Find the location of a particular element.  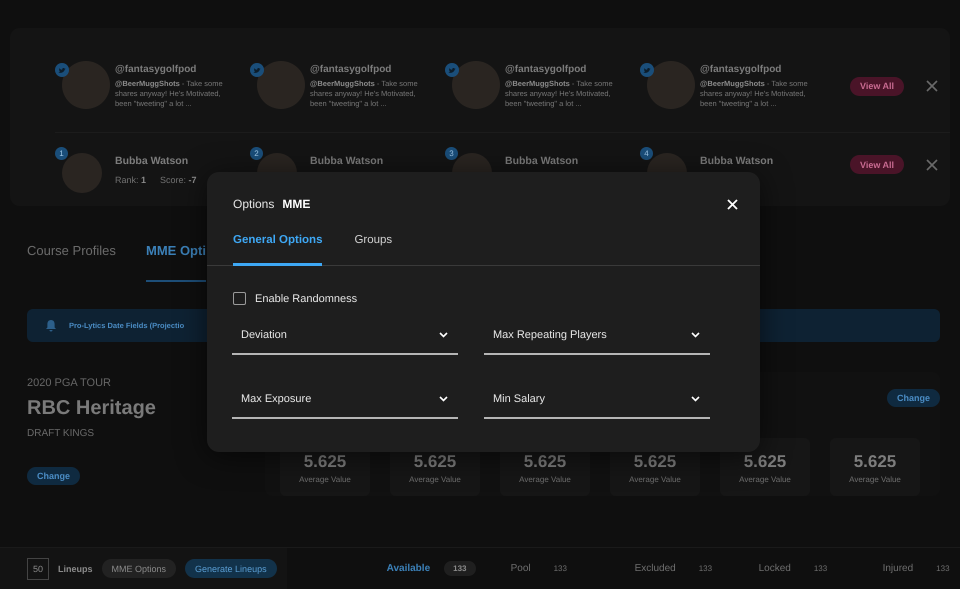

pool-tab: Pool is located at coordinates (520, 568).